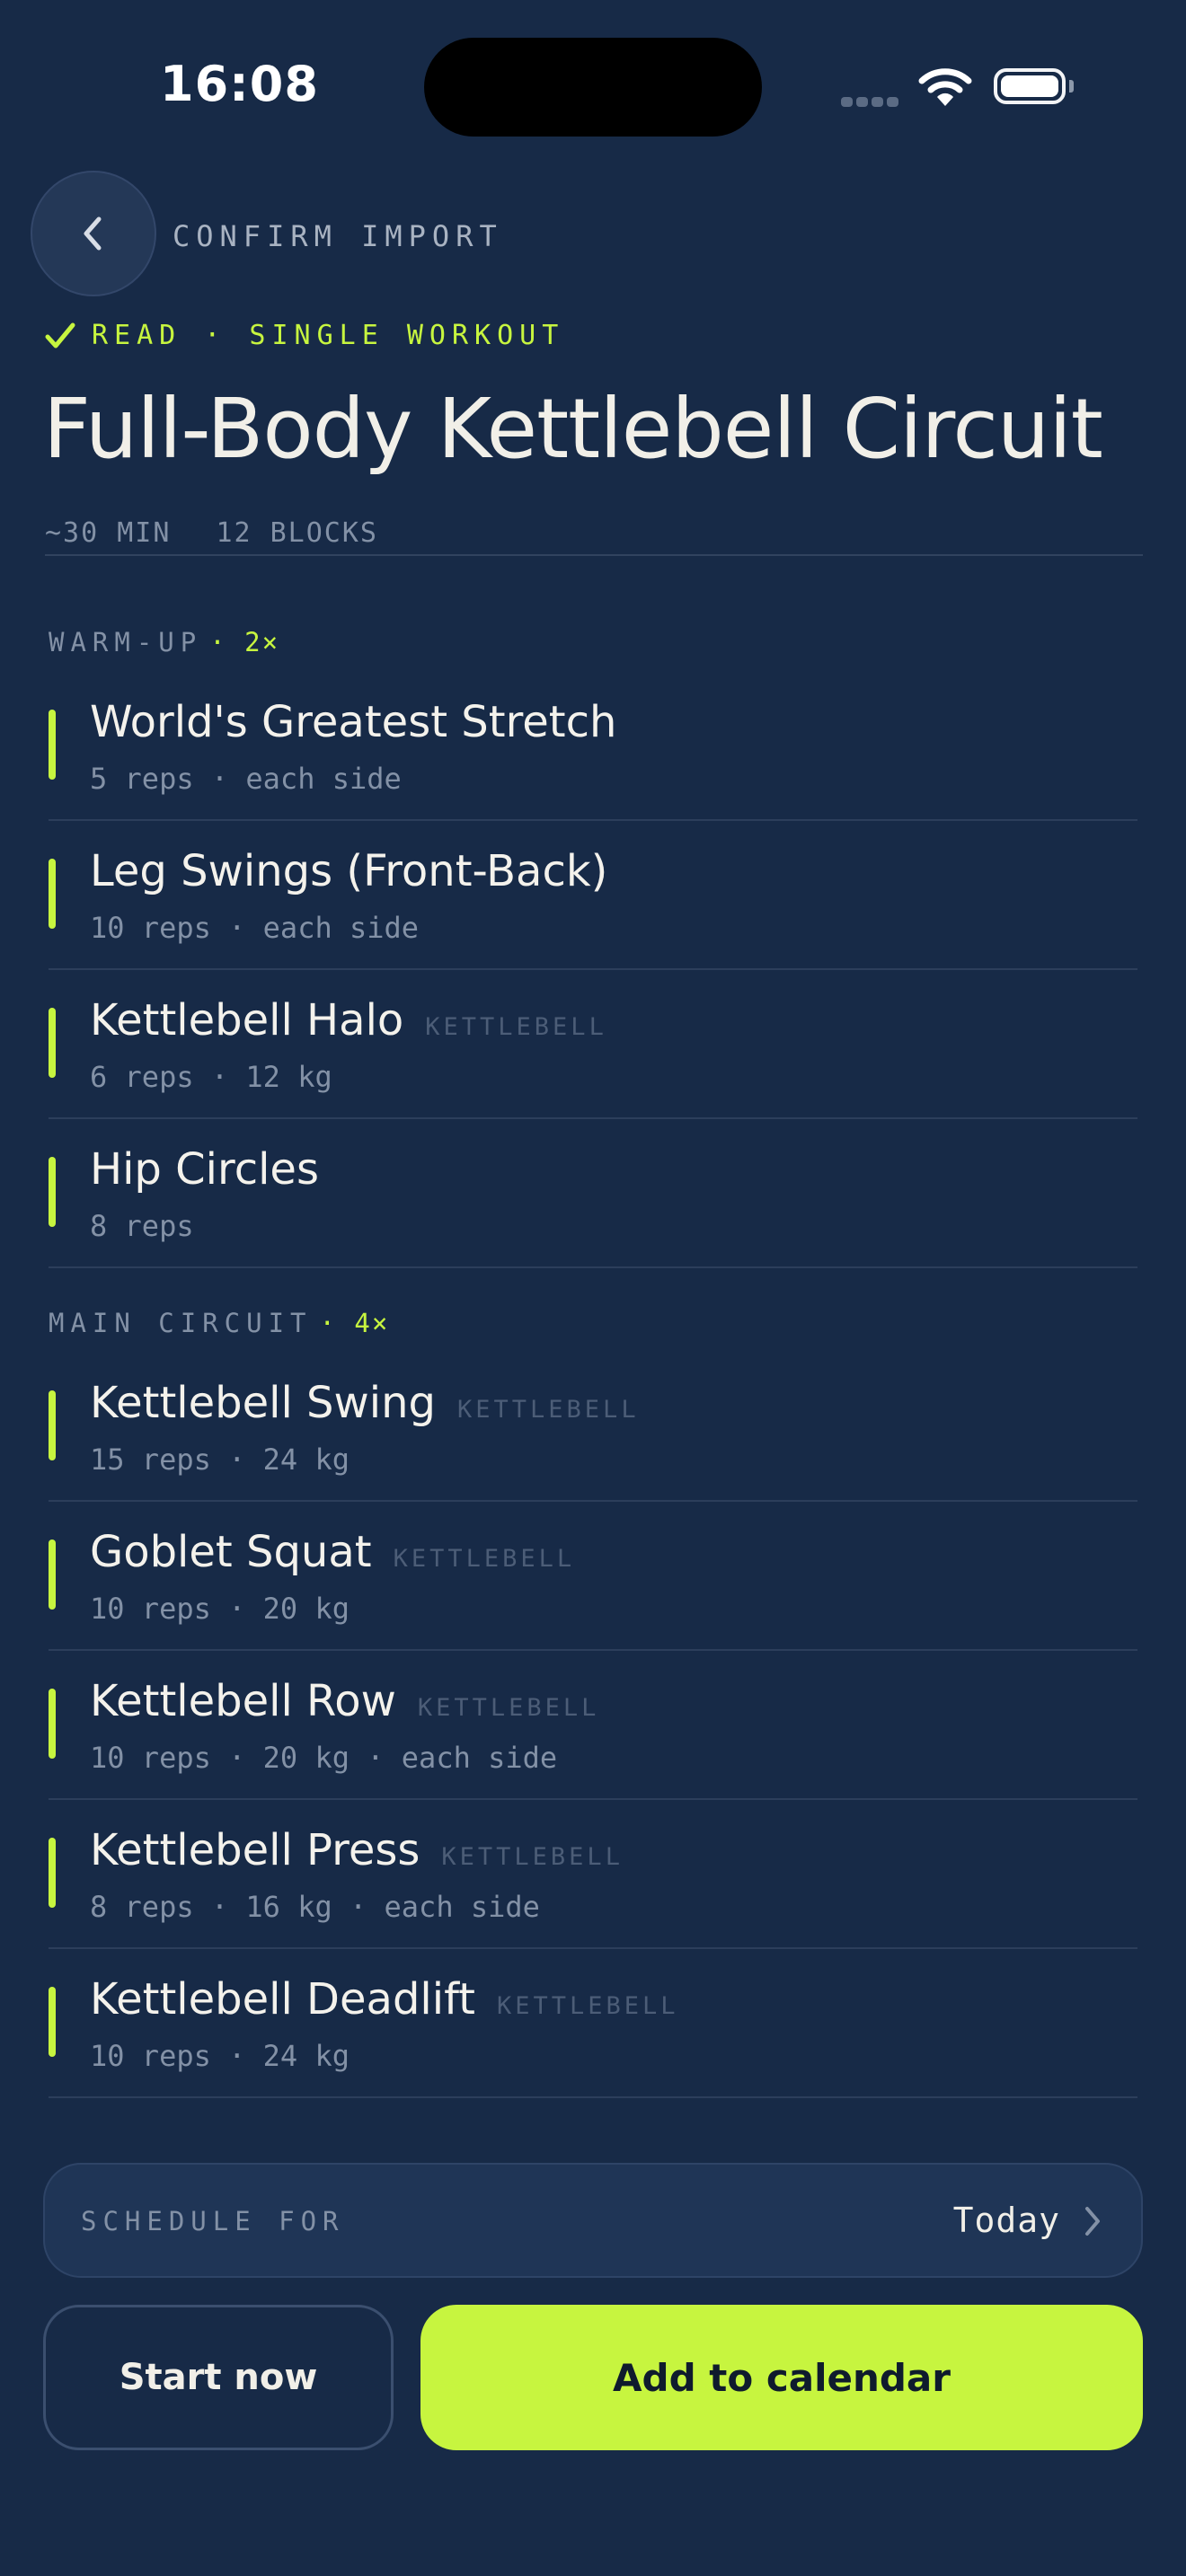  I want to click on section-header-main-circuit: MAIN CIRCUIT · 4×, so click(219, 1323).